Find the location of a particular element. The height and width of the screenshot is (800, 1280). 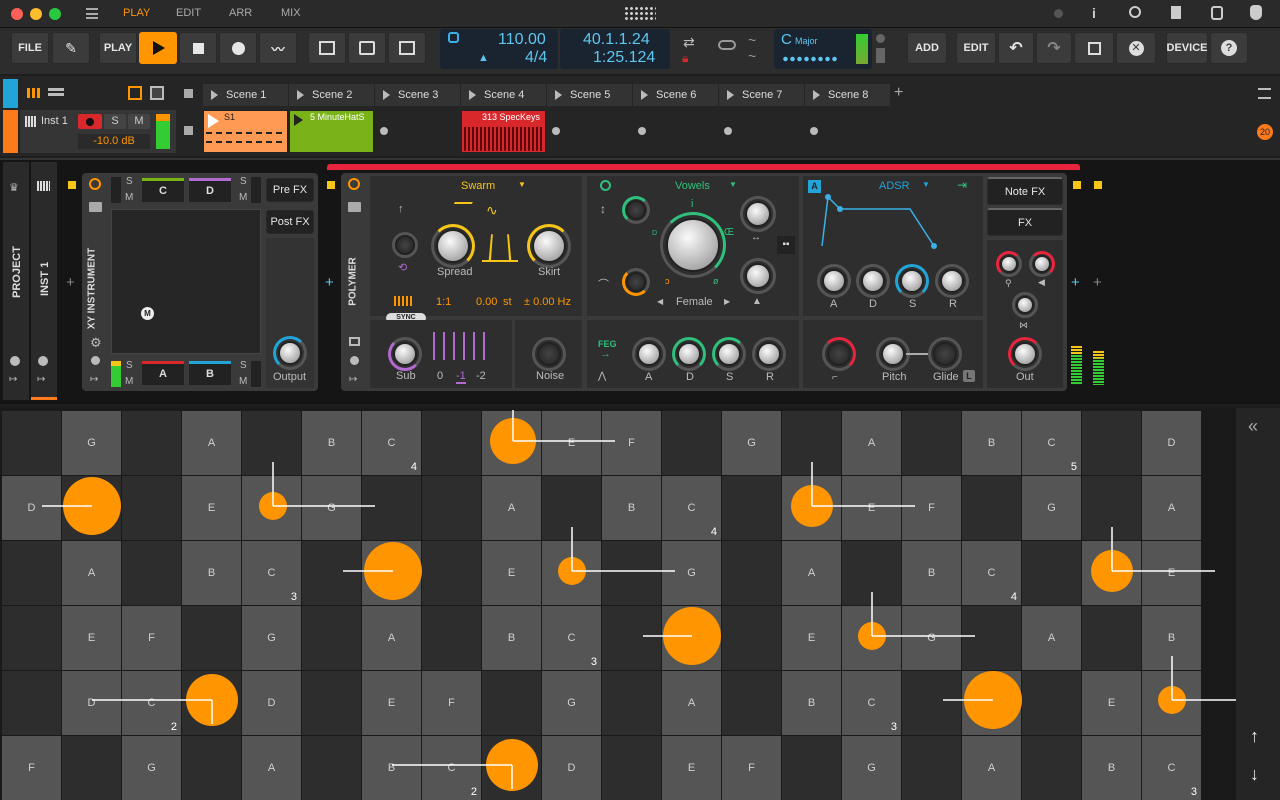

duplicate-button is located at coordinates (1094, 48).